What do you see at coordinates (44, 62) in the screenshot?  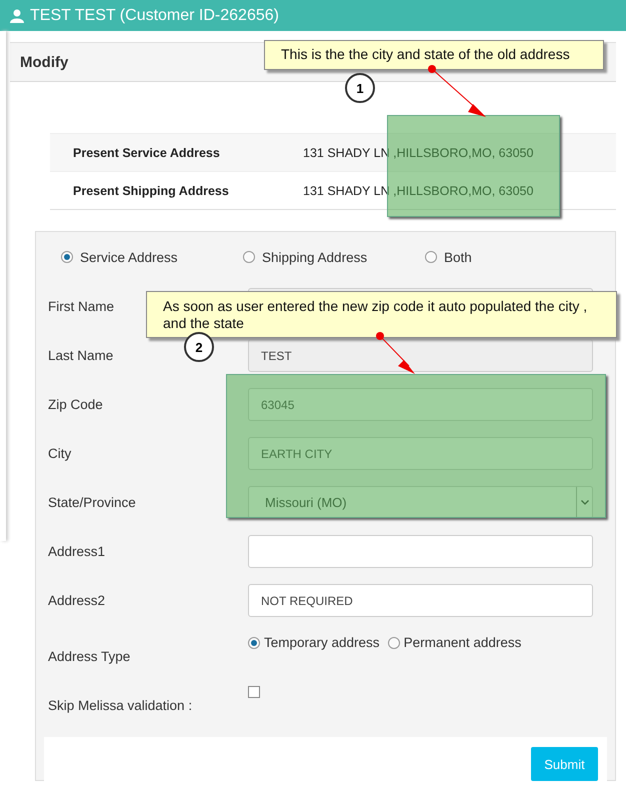 I see `panel-title: Modify` at bounding box center [44, 62].